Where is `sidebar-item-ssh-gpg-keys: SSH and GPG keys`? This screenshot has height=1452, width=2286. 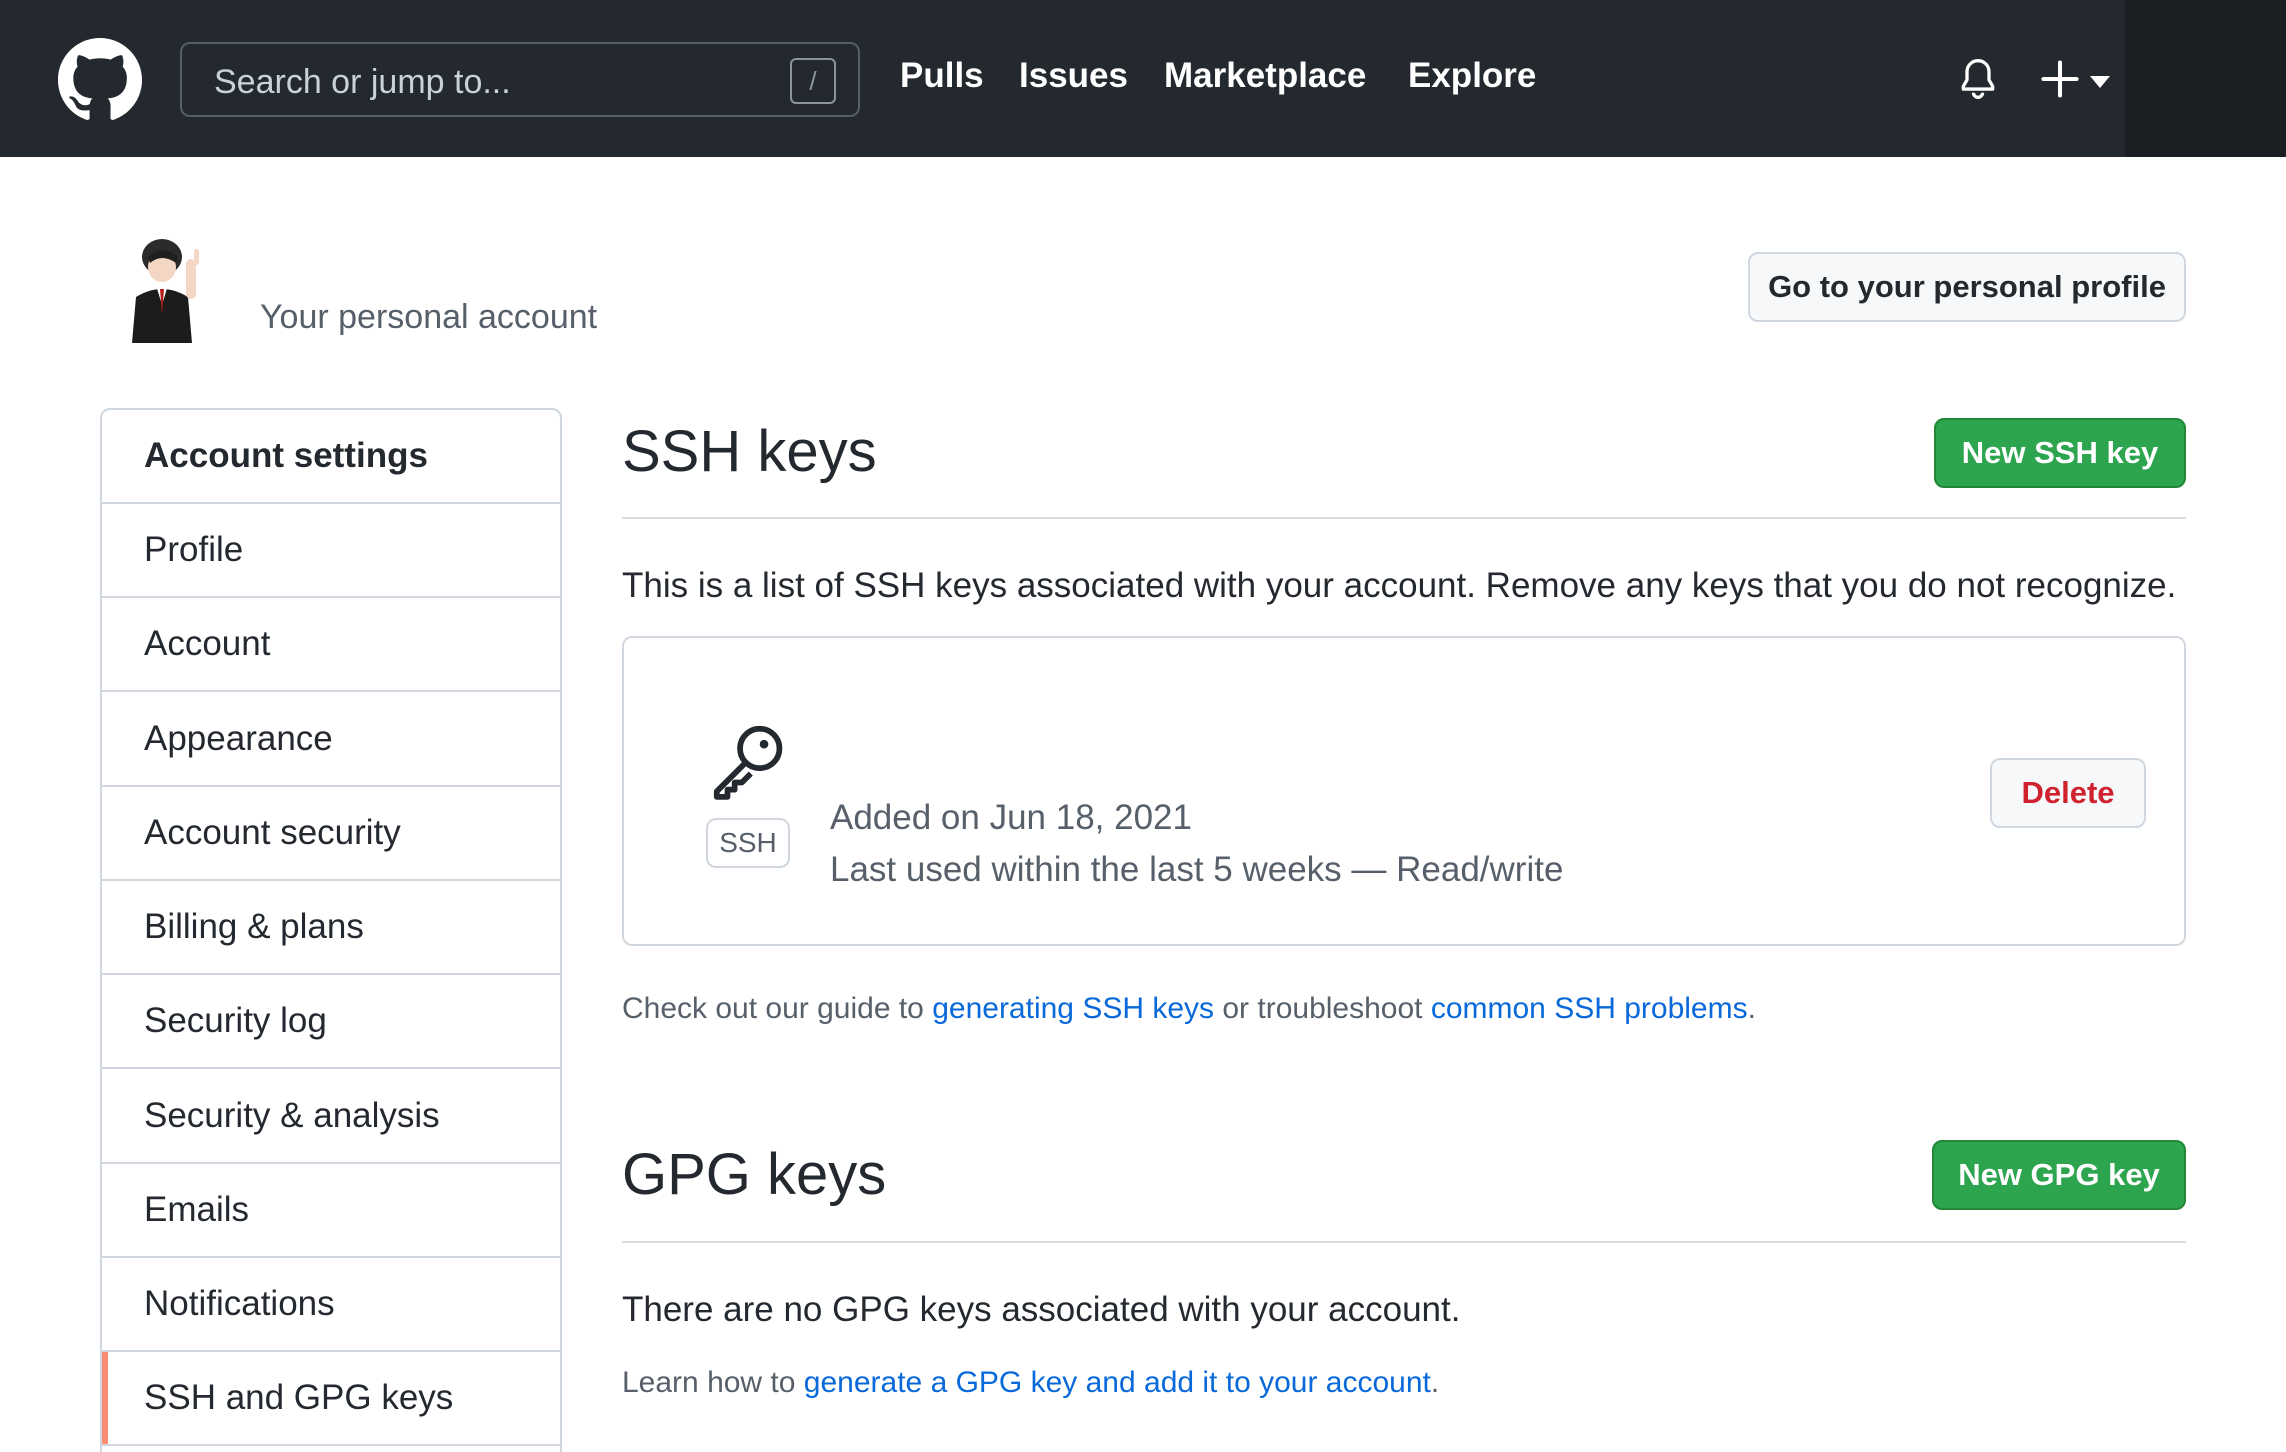
sidebar-item-ssh-gpg-keys: SSH and GPG keys is located at coordinates (331, 1399).